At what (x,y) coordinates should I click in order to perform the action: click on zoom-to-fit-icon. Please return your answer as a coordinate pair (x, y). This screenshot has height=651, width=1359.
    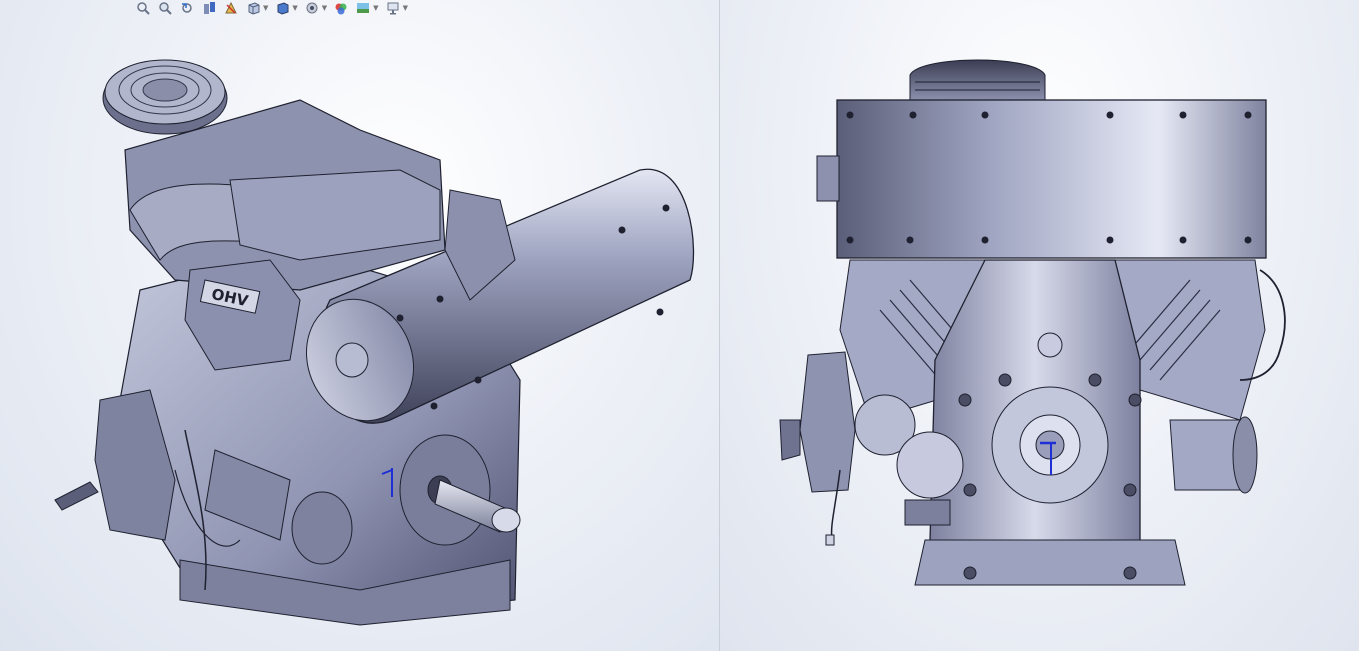
    Looking at the image, I should click on (143, 8).